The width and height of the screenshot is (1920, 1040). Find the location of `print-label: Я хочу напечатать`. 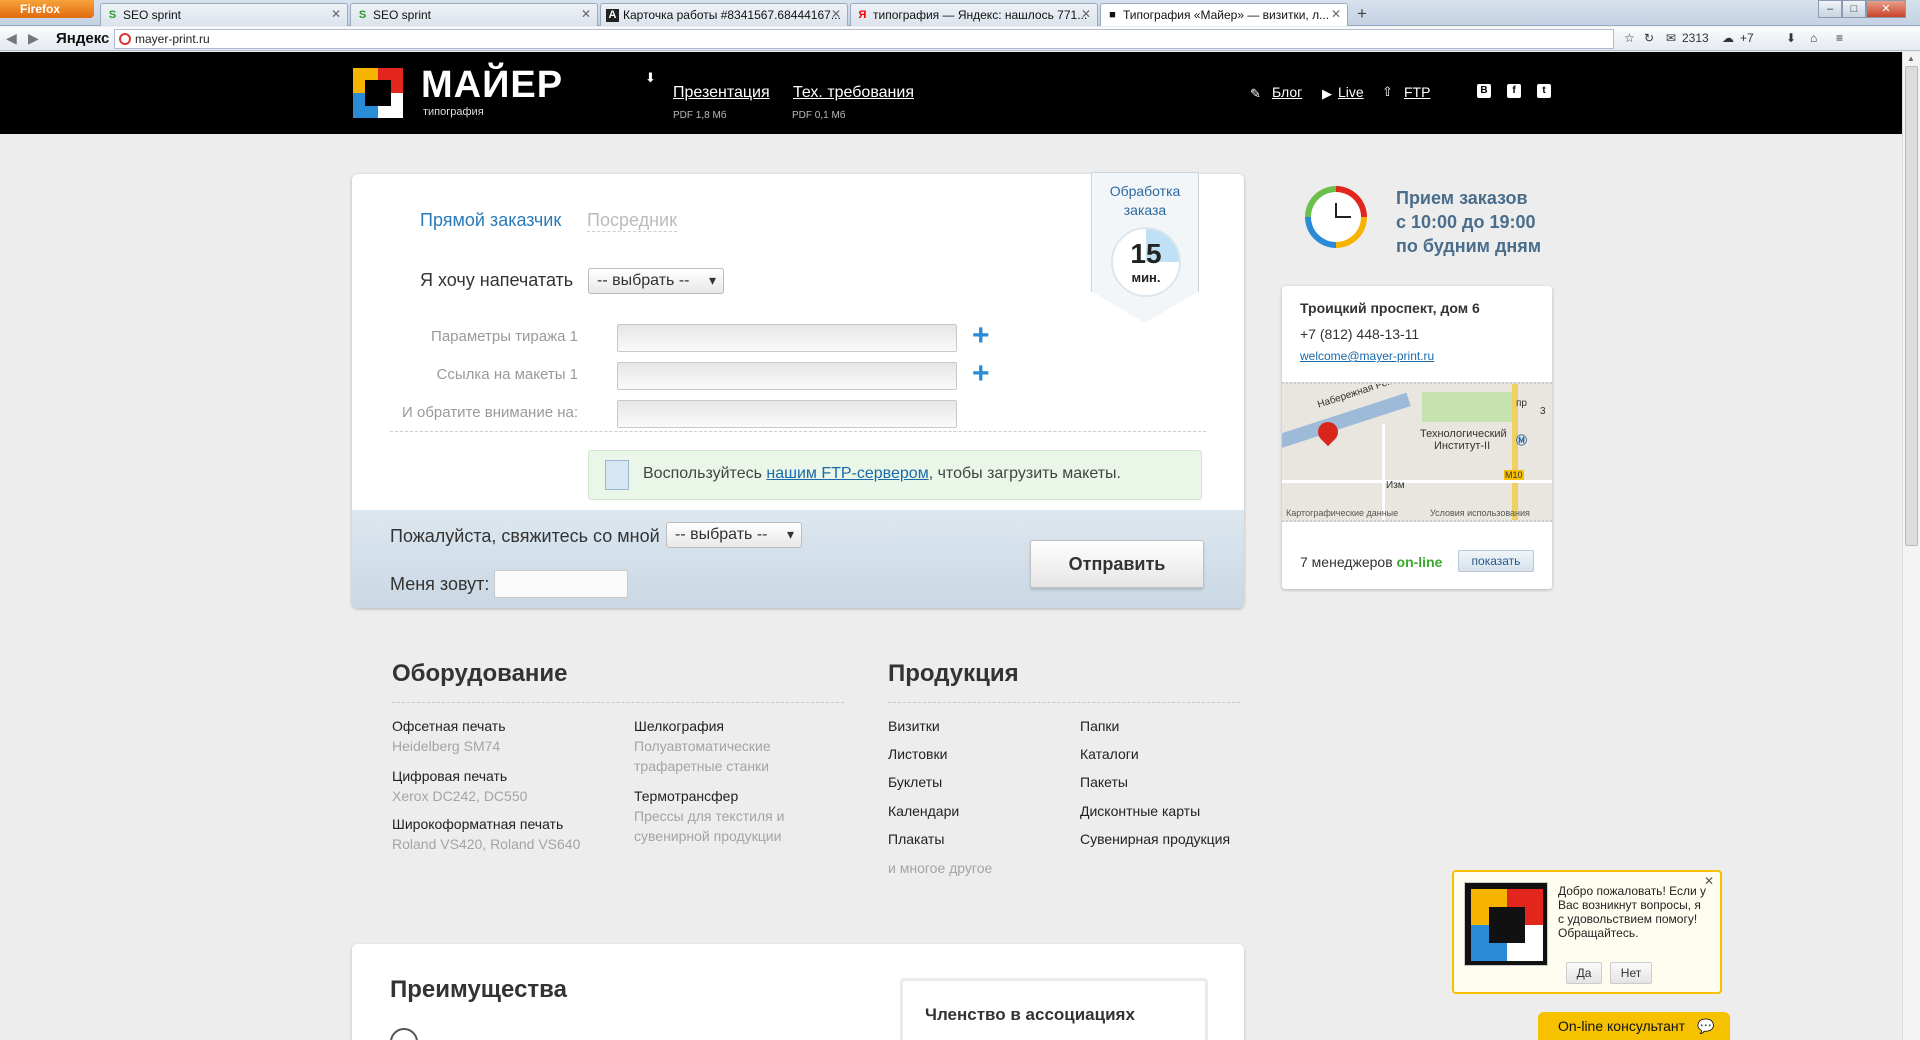

print-label: Я хочу напечатать is located at coordinates (497, 280).